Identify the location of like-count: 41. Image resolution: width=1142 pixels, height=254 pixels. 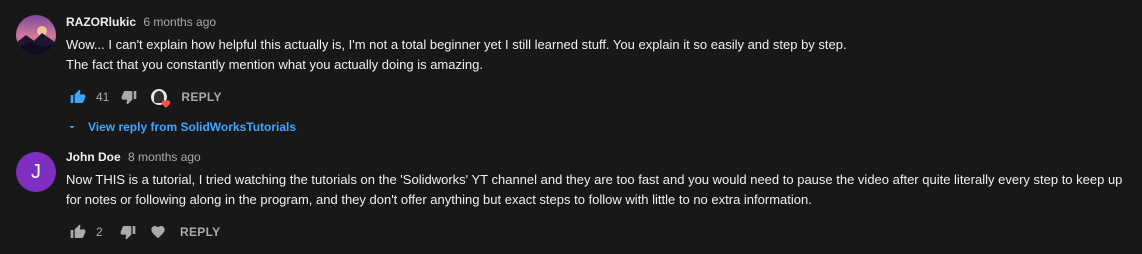
(103, 97).